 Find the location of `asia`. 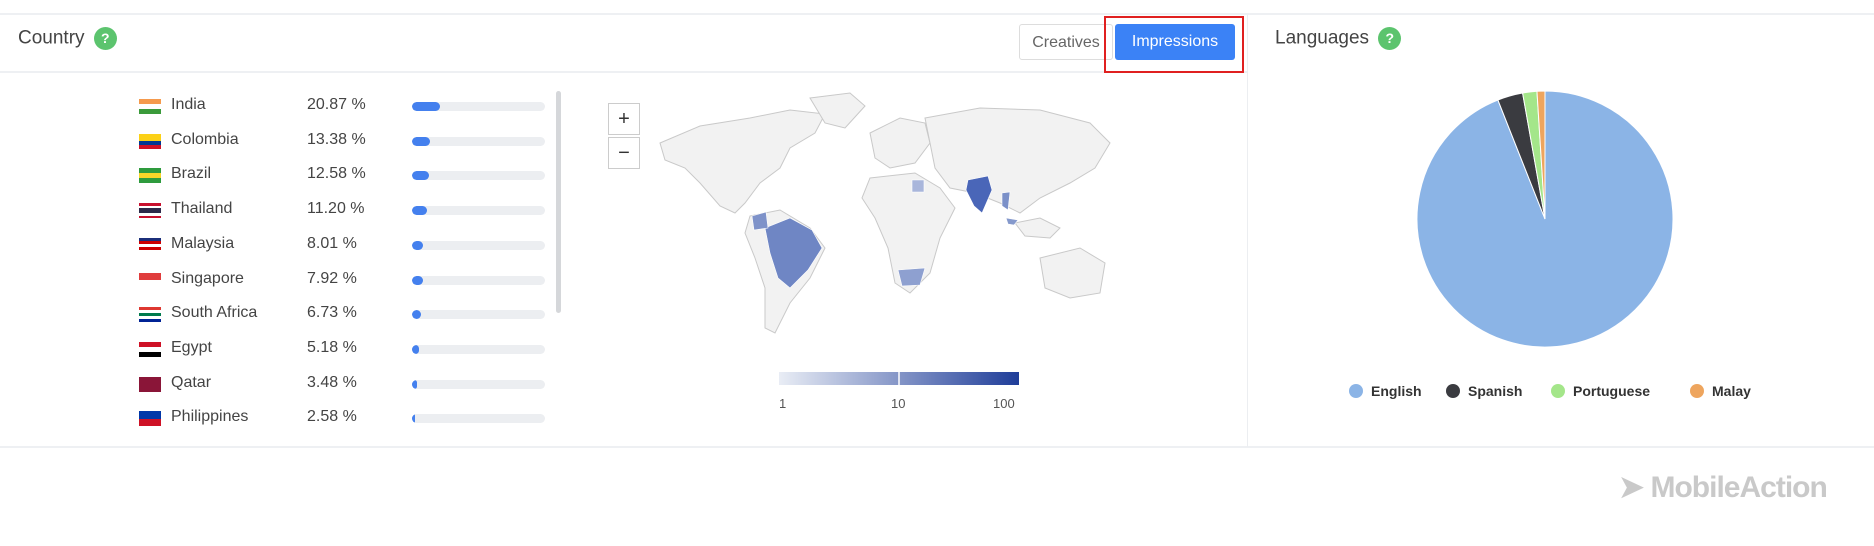

asia is located at coordinates (1017, 160).